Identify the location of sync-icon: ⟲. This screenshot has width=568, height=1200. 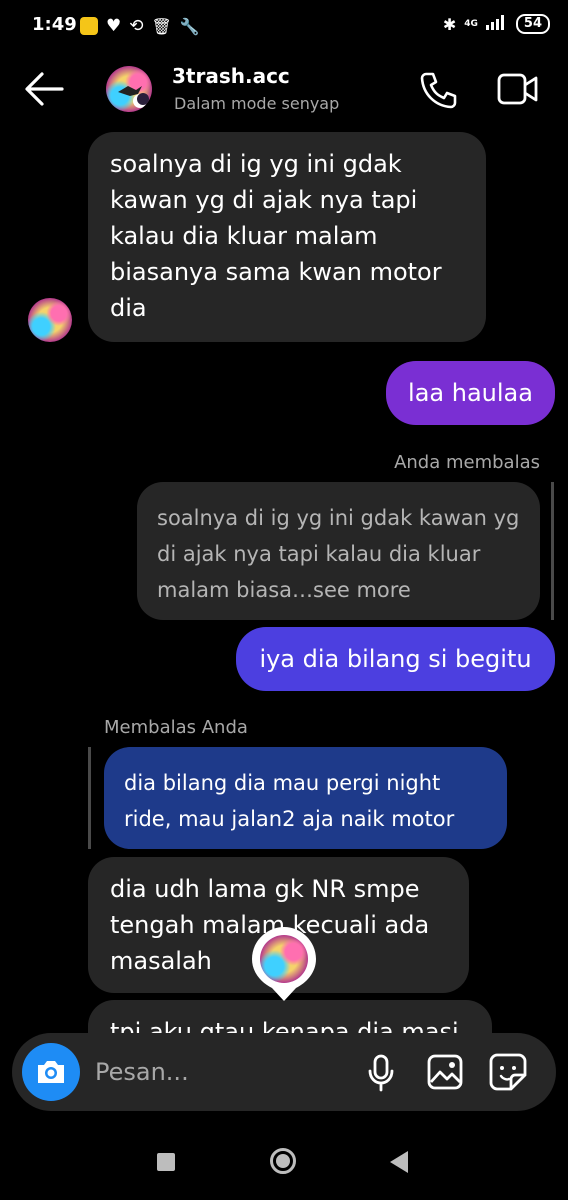
(136, 26).